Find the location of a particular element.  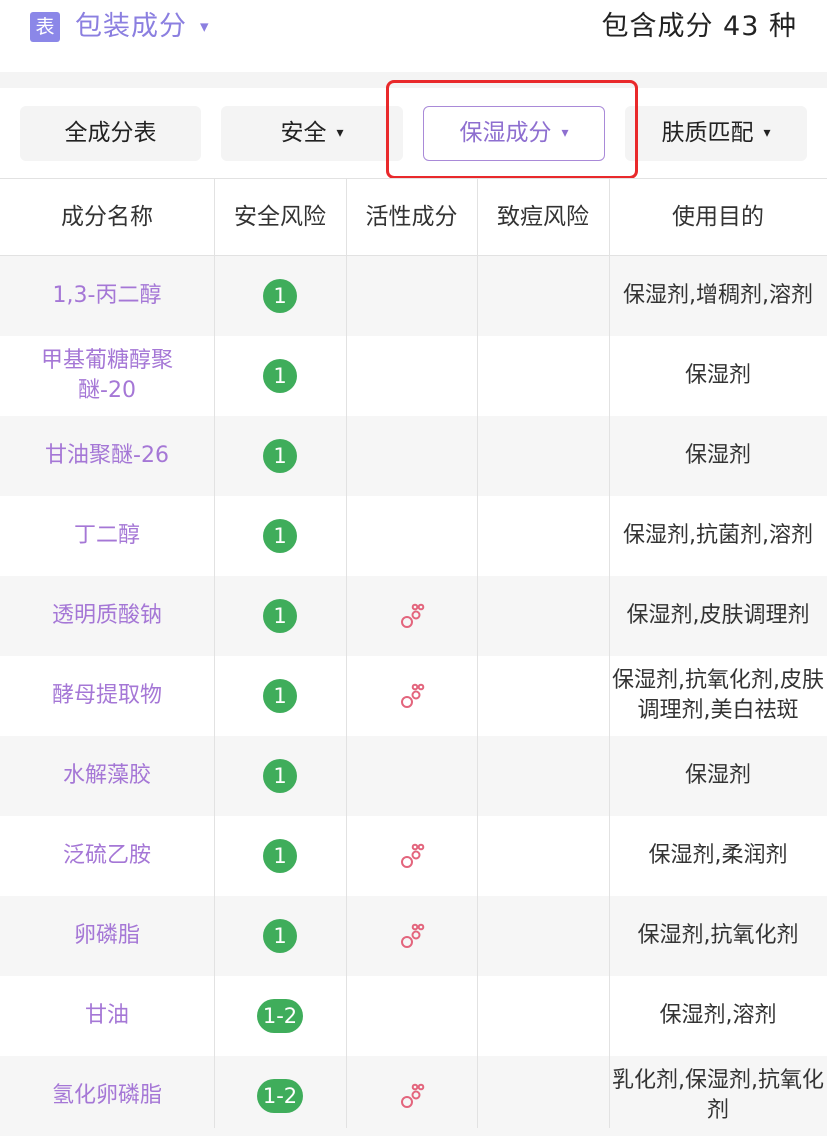

table-row: 透明质酸钠 1 保湿剂,皮肤调理剂 is located at coordinates (413, 616).